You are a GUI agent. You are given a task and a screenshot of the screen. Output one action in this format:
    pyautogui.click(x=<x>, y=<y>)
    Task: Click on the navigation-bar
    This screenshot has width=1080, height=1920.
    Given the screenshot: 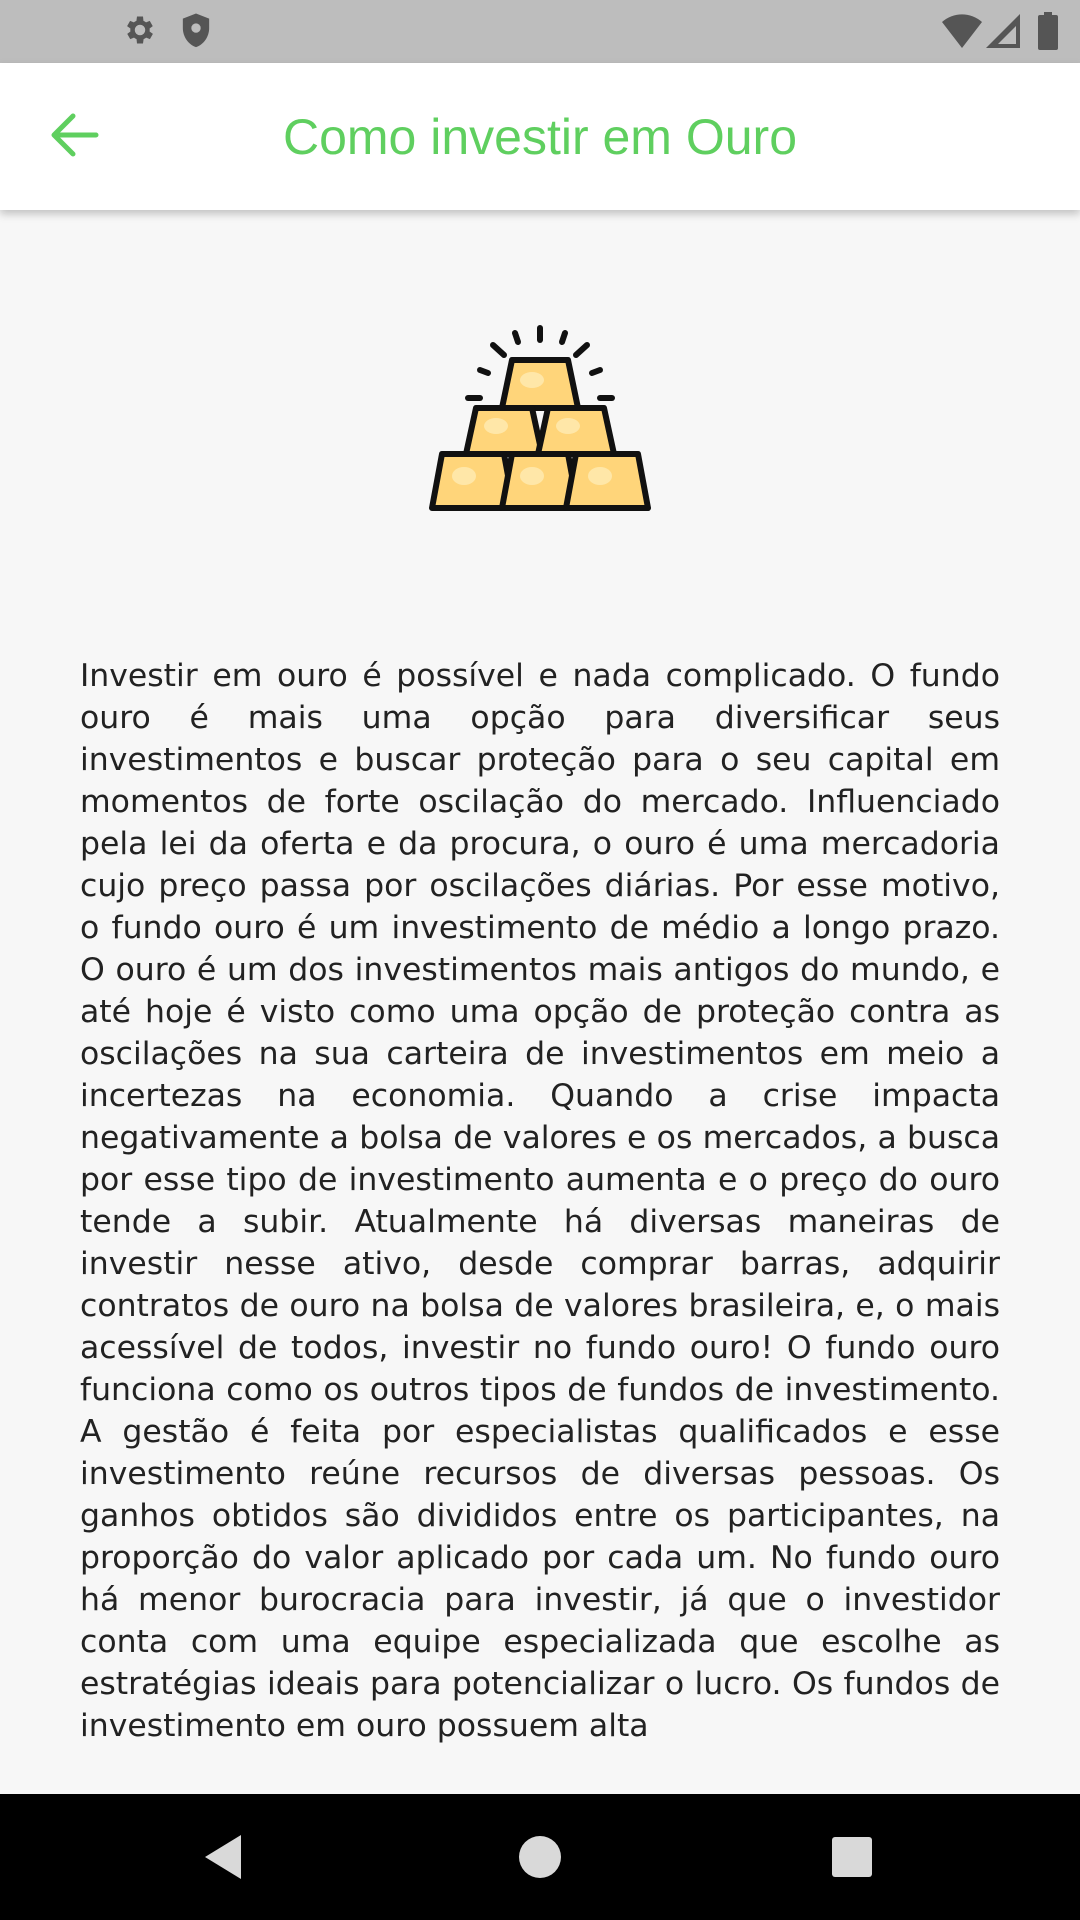 What is the action you would take?
    pyautogui.click(x=540, y=1857)
    